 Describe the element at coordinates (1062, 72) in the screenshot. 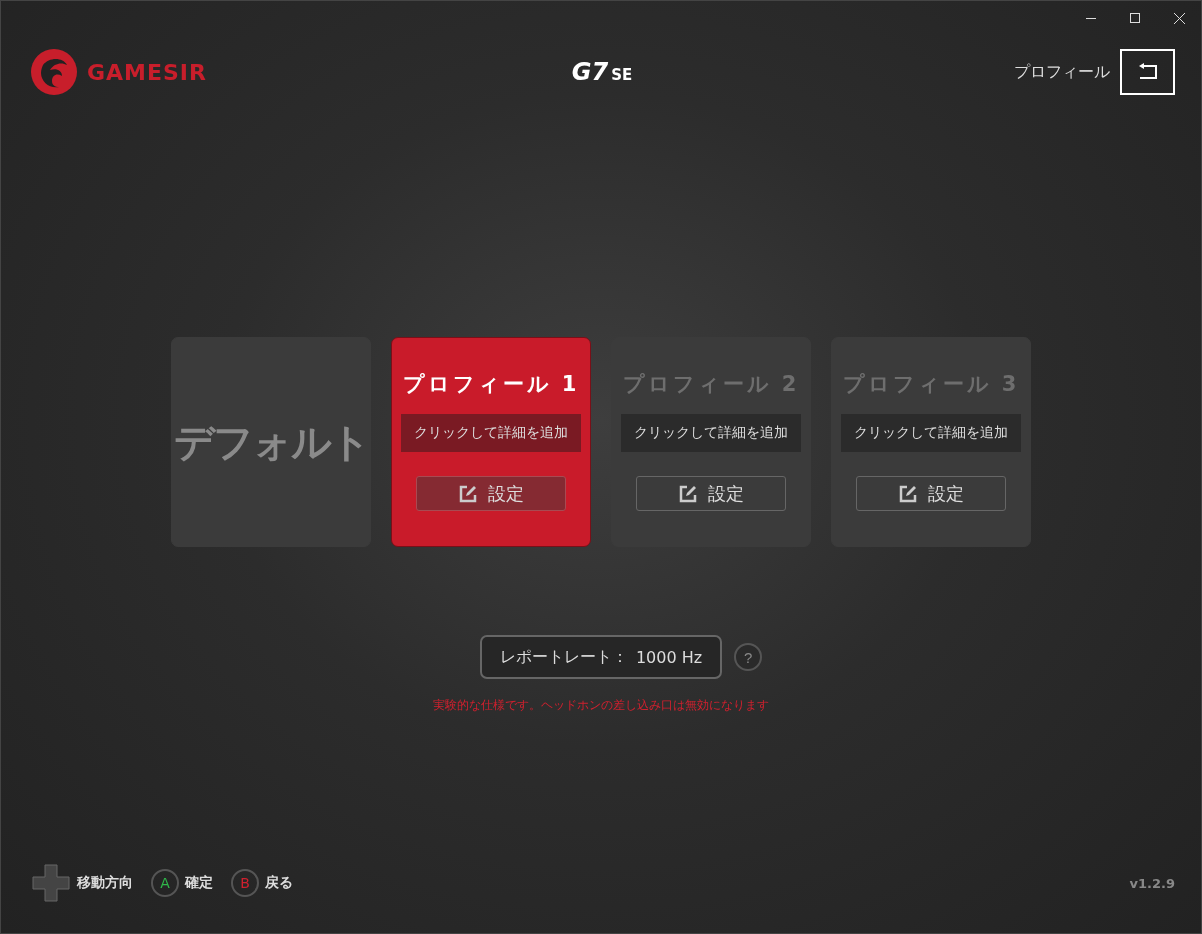

I see `profile-label: プロフィール` at that location.